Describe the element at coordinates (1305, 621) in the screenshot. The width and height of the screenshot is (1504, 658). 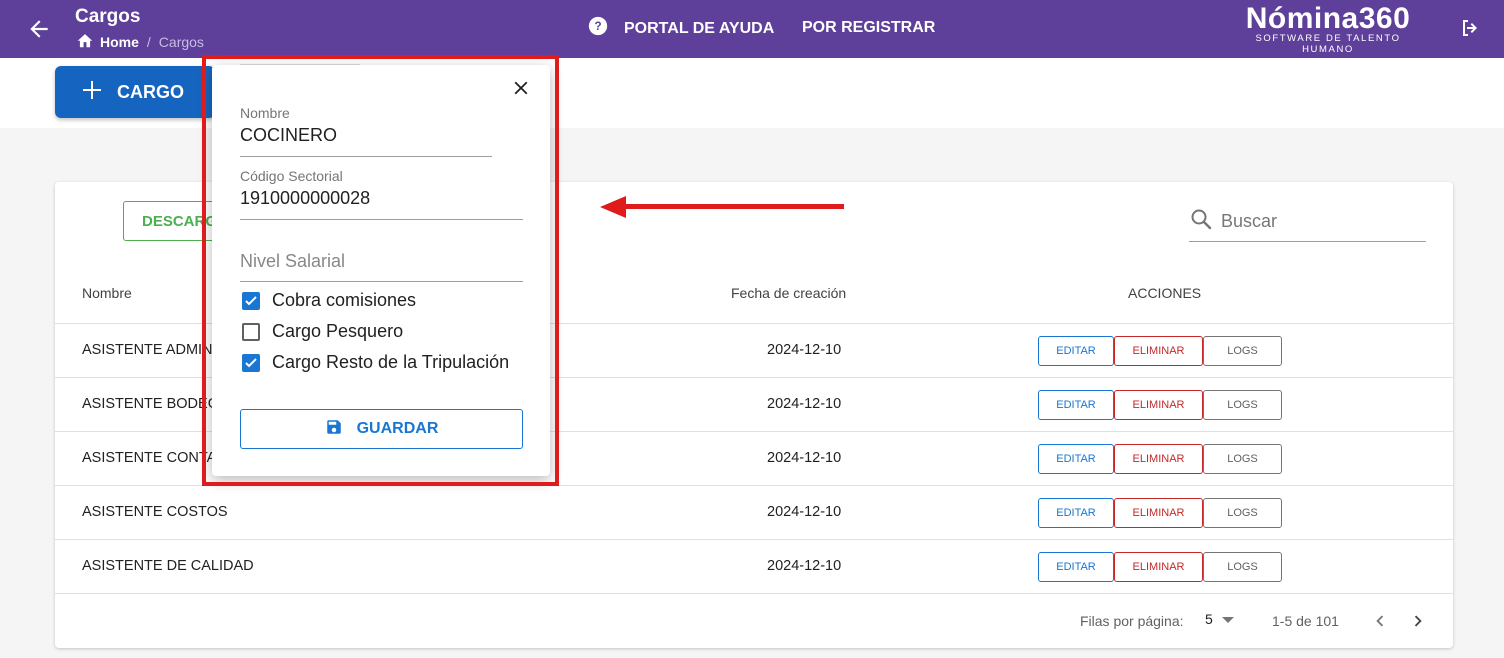
I see `pagination-range: 1-5 de 101` at that location.